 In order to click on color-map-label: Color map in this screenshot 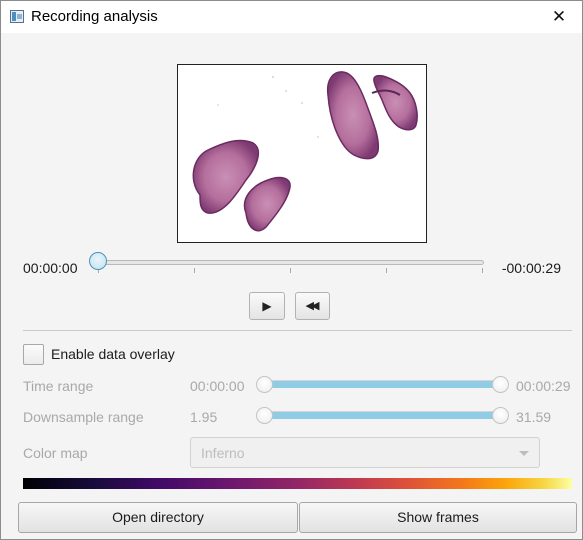, I will do `click(55, 453)`.